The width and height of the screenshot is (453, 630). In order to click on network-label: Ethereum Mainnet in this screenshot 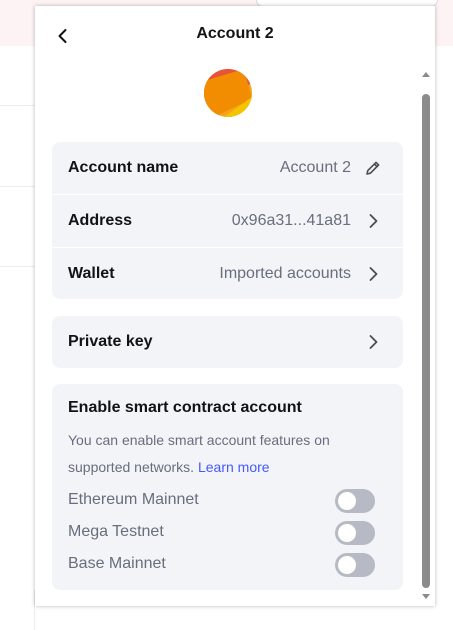, I will do `click(133, 499)`.